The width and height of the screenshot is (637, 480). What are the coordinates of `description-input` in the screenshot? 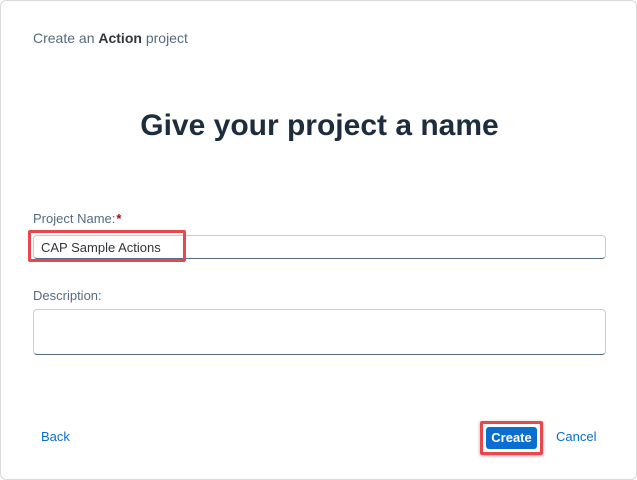 It's located at (319, 332).